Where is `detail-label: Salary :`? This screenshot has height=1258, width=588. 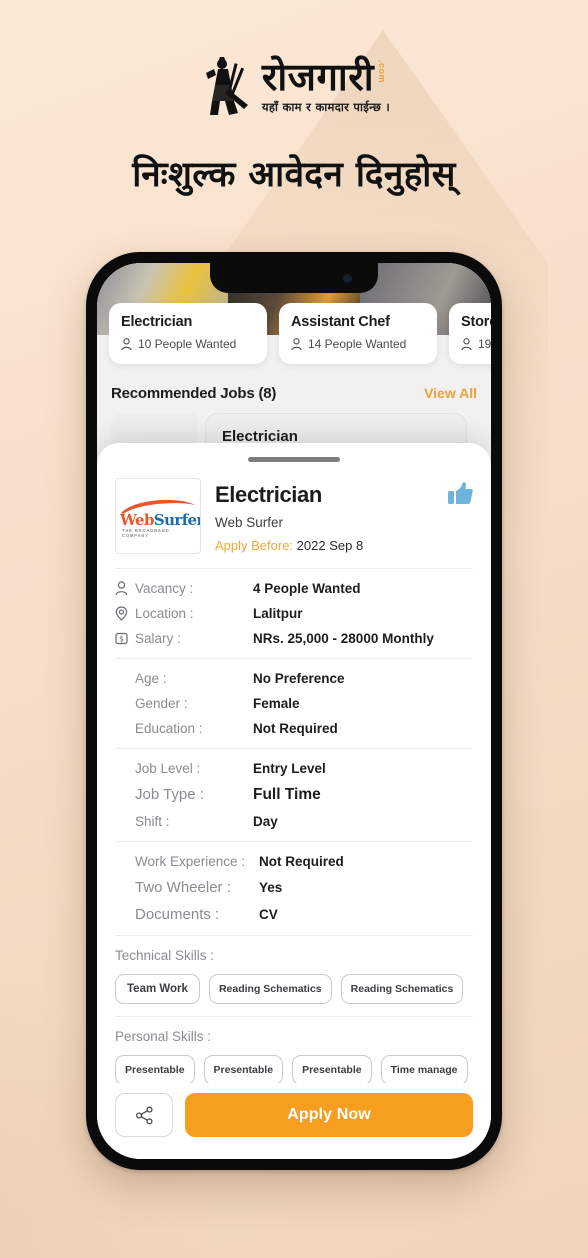
detail-label: Salary : is located at coordinates (158, 638).